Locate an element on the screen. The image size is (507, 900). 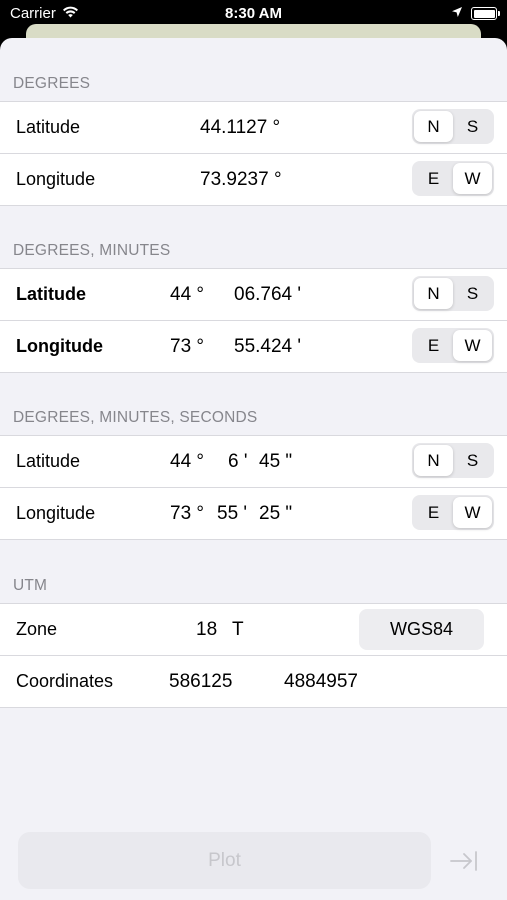
northing-field: 4884957 is located at coordinates (321, 682).